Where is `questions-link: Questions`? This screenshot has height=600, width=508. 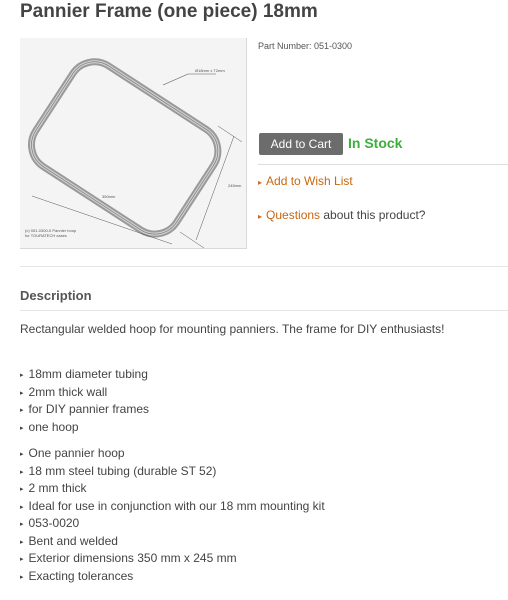 questions-link: Questions is located at coordinates (293, 215).